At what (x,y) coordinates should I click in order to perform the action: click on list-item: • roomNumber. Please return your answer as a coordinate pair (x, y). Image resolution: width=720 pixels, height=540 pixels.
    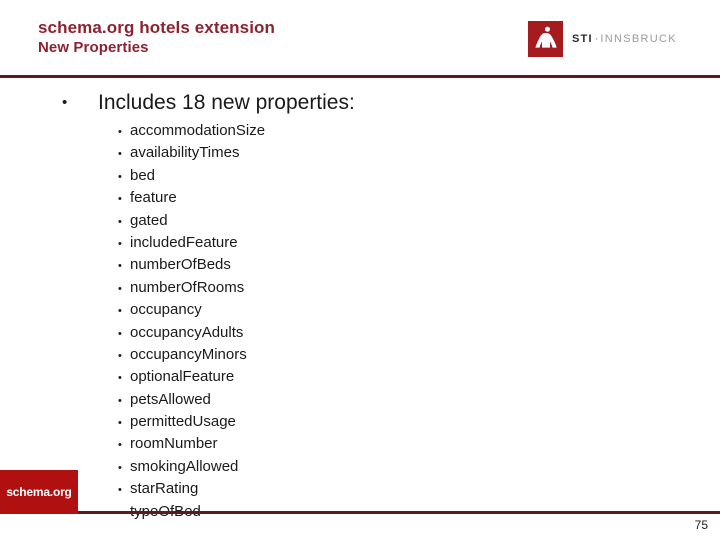
    Looking at the image, I should click on (191, 444).